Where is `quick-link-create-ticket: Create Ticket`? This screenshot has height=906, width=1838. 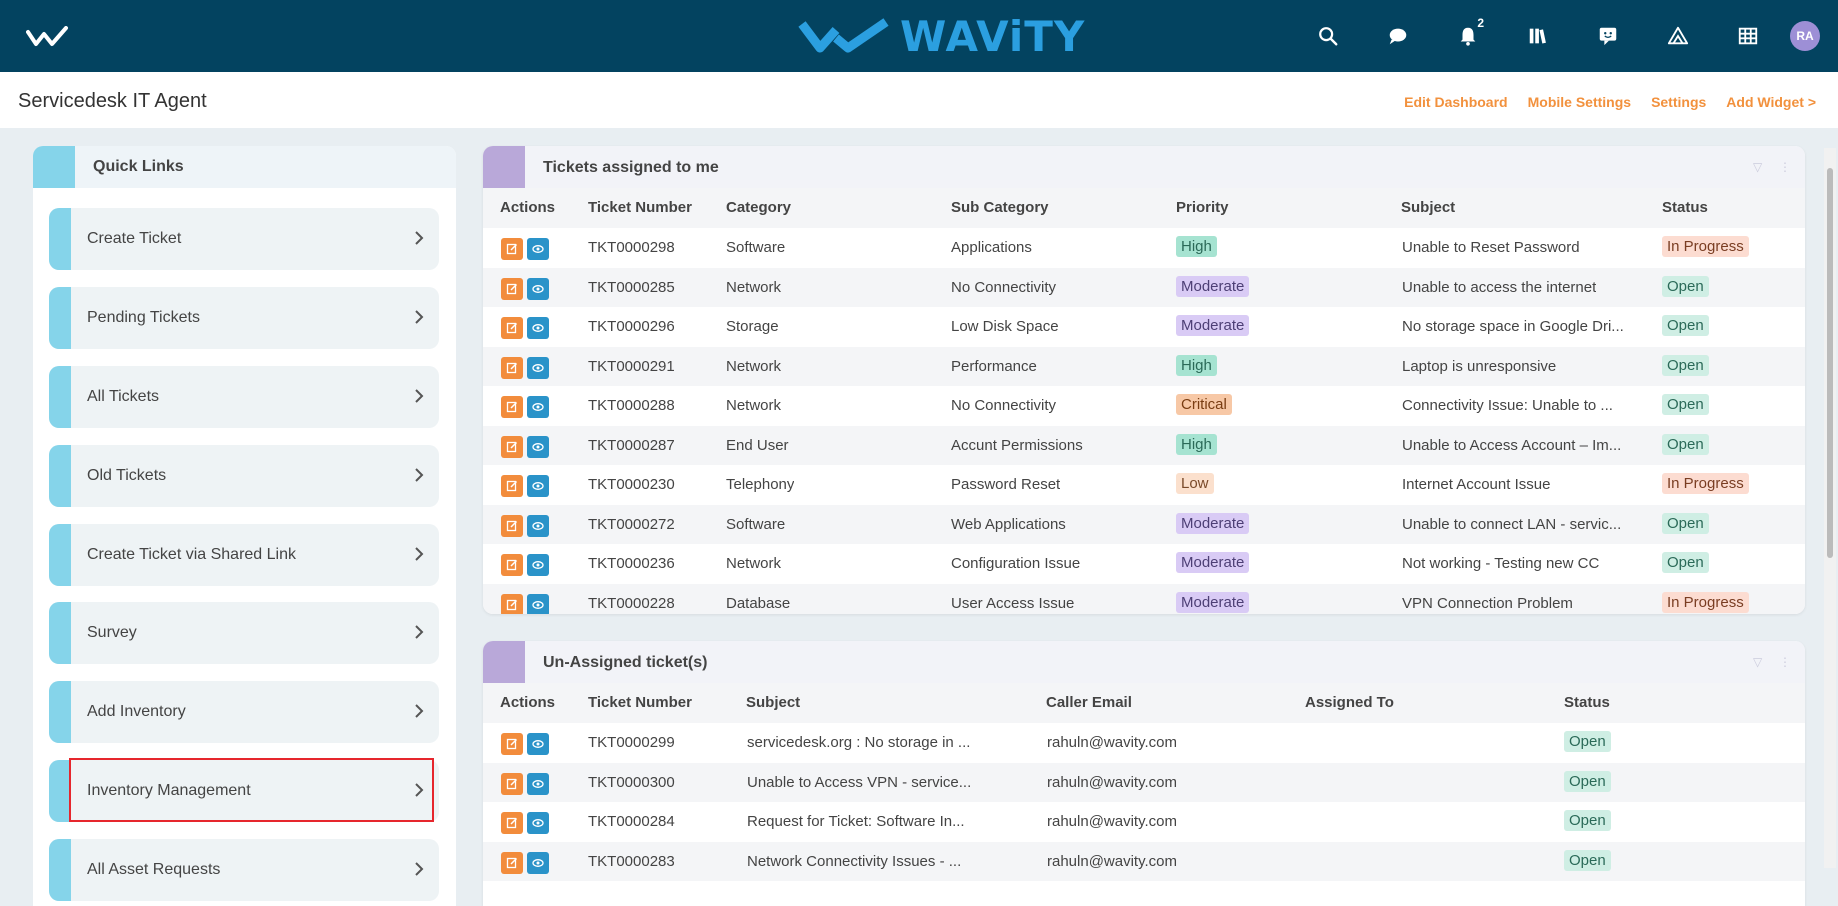
quick-link-create-ticket: Create Ticket is located at coordinates (244, 239).